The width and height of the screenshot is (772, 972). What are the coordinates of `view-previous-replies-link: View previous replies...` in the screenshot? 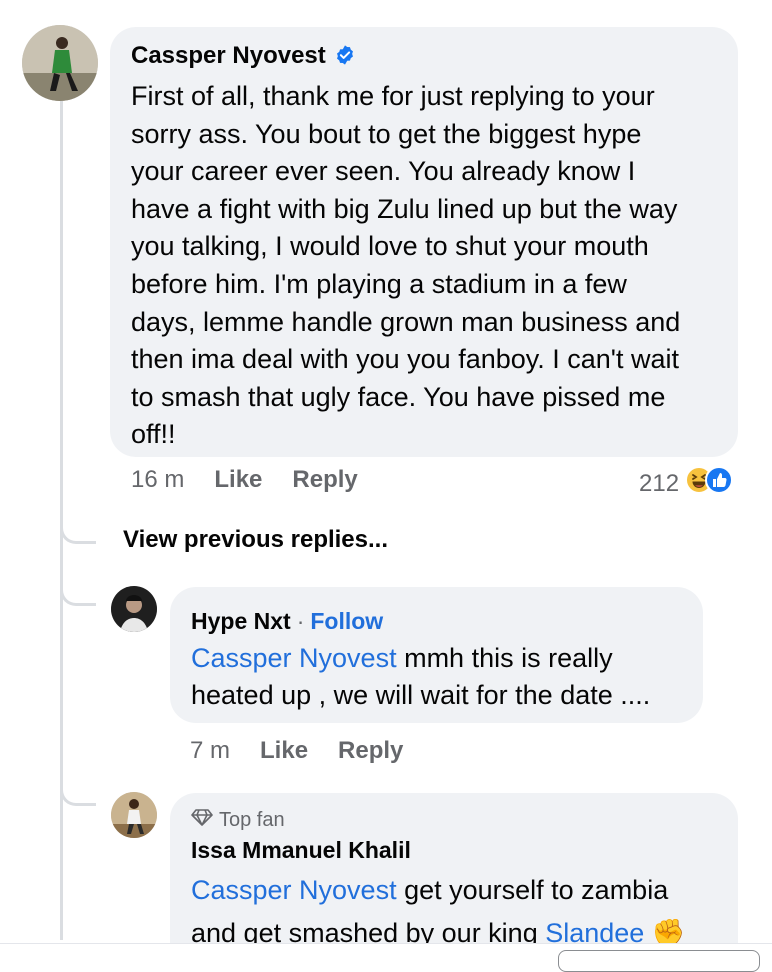 It's located at (255, 540).